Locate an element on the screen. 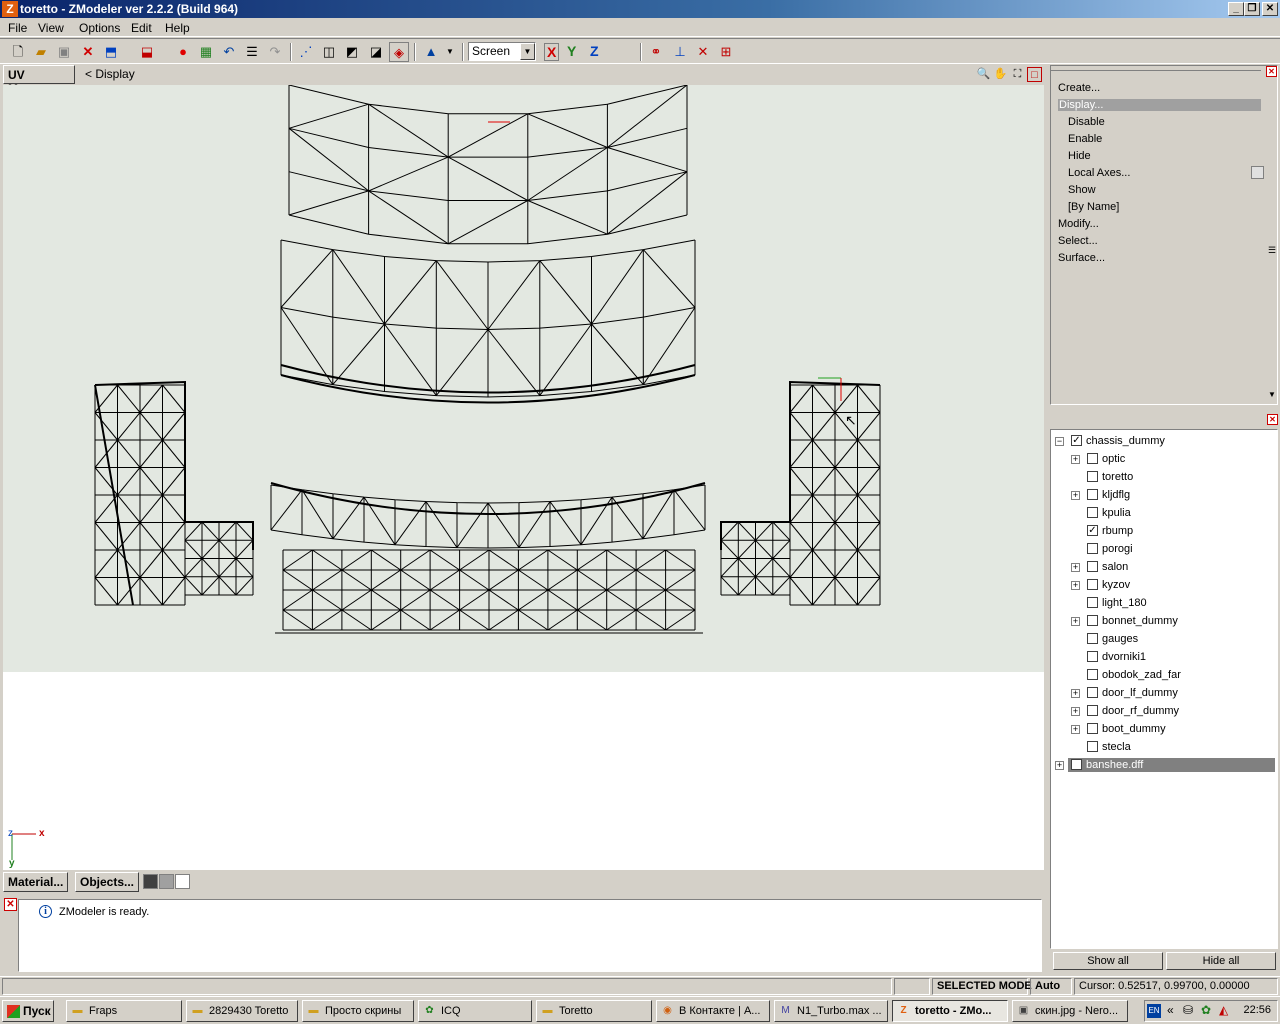  menu-view: View is located at coordinates (51, 28).